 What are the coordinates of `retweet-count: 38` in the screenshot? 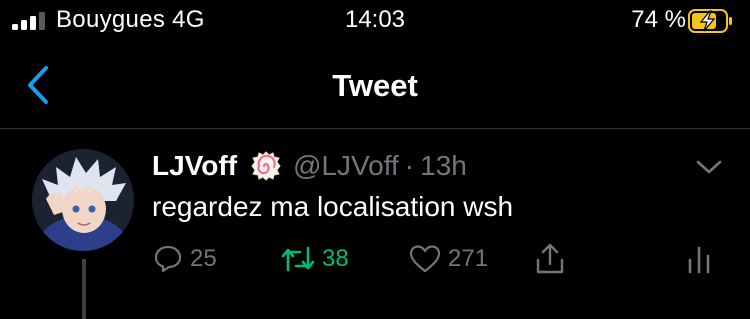 It's located at (335, 258).